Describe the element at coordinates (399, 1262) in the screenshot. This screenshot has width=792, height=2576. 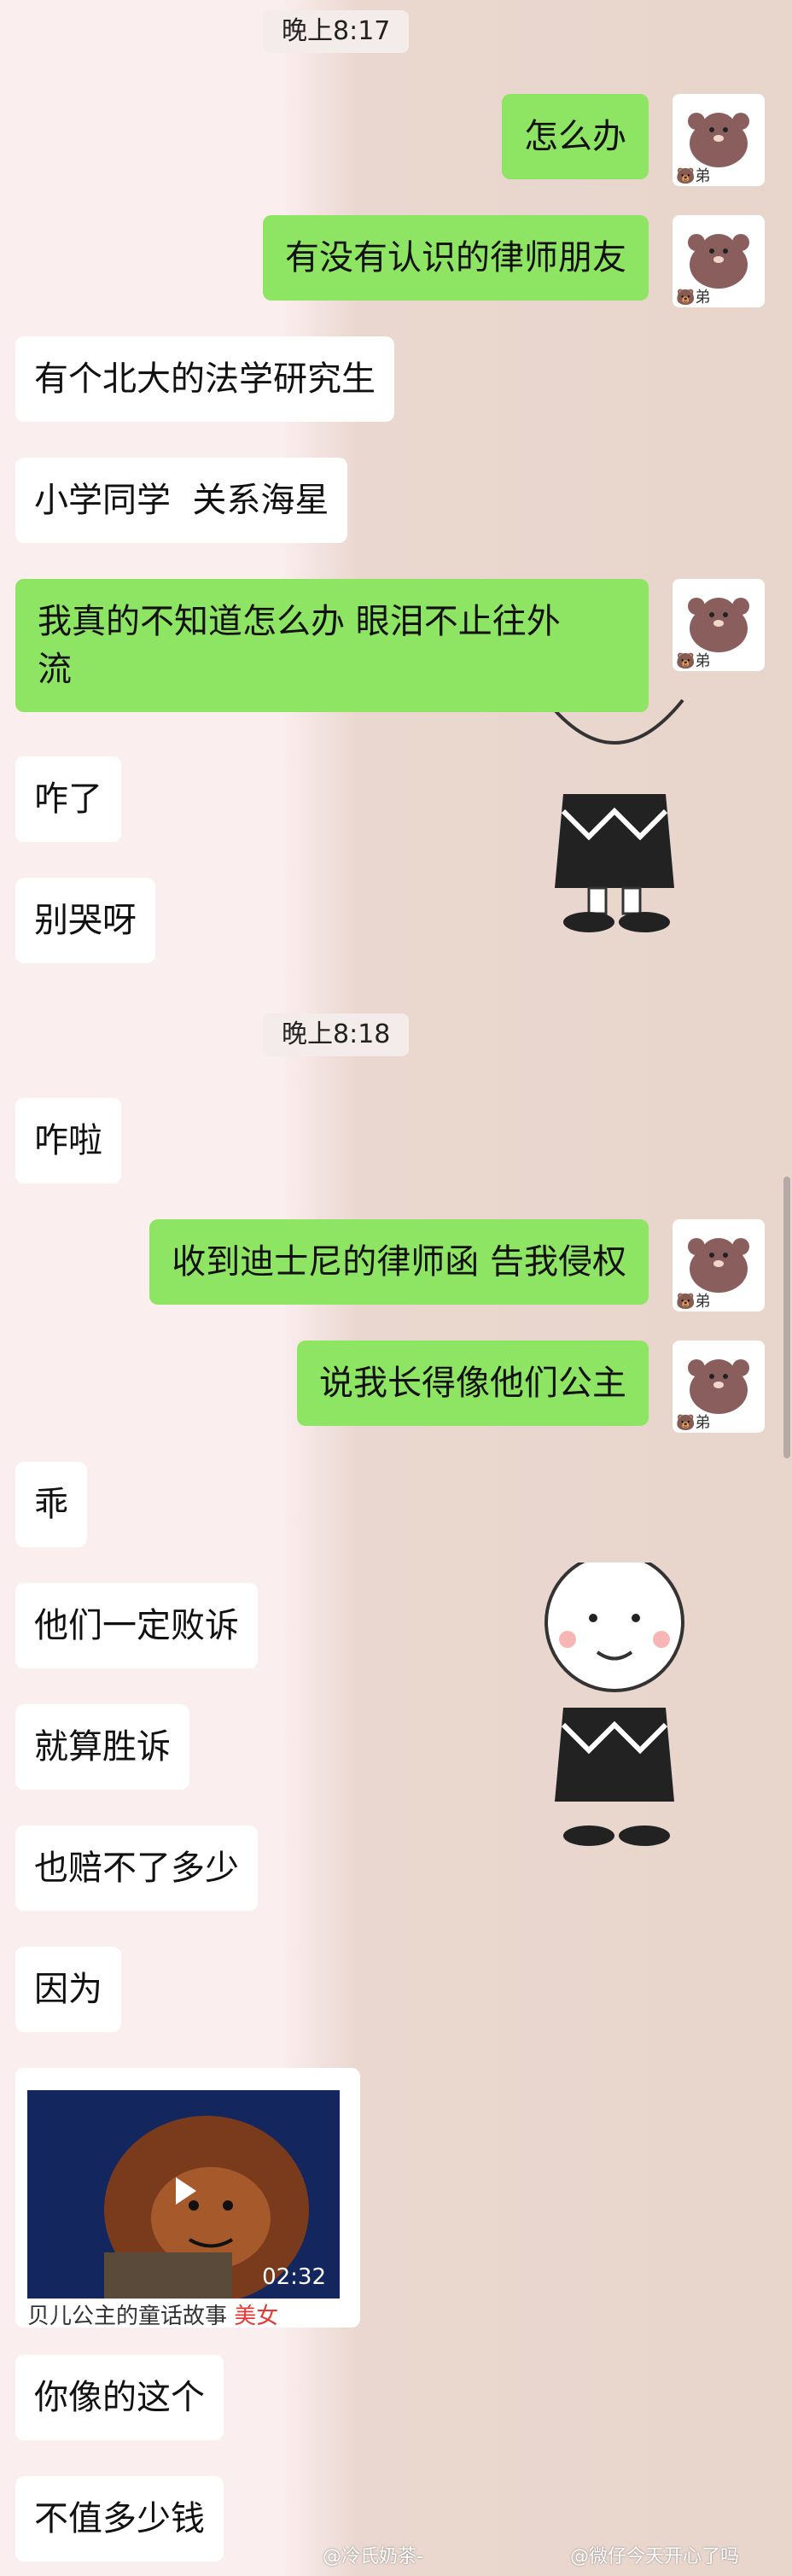
I see `chat-bubble-right: 收到迪士尼的律师函 告我侵权` at that location.